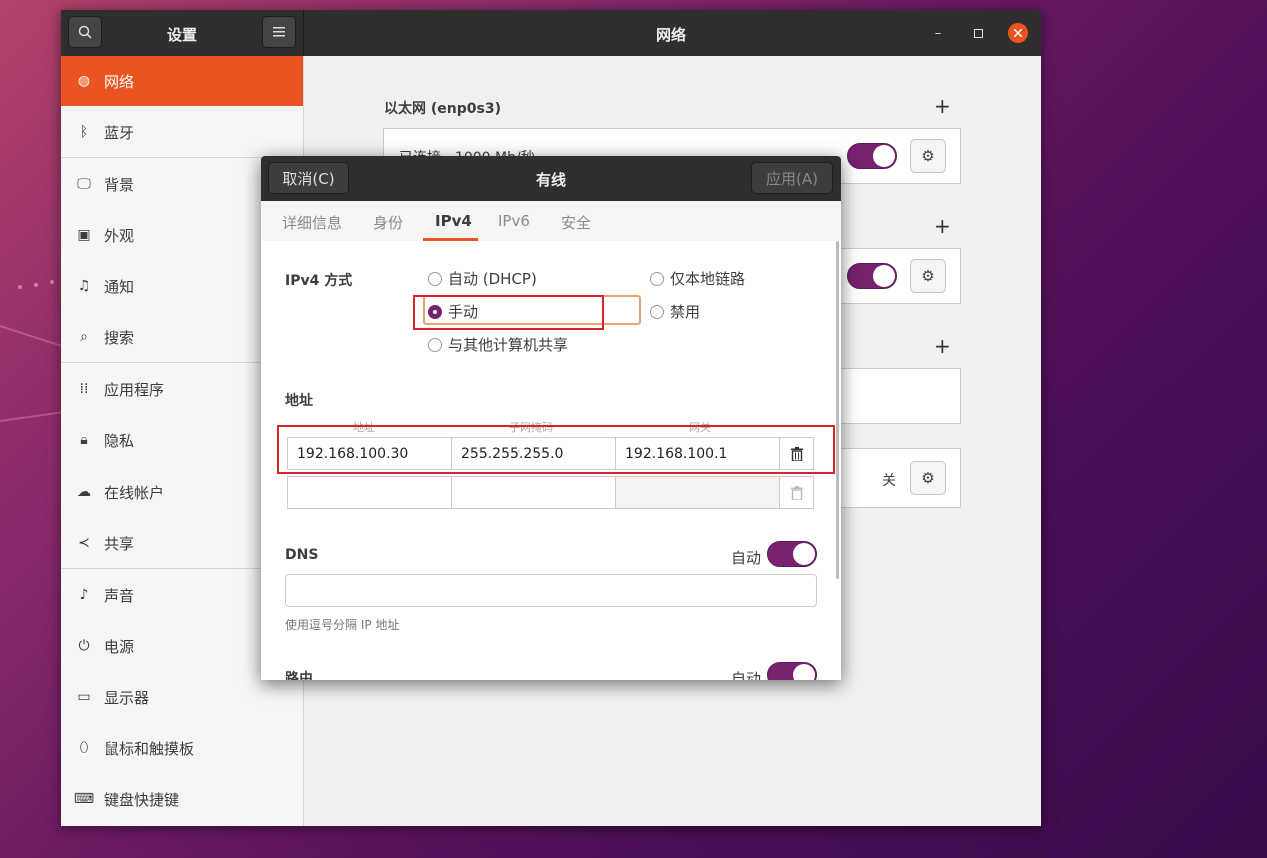 The image size is (1267, 858). What do you see at coordinates (746, 558) in the screenshot?
I see `dns-auto-label: 自动` at bounding box center [746, 558].